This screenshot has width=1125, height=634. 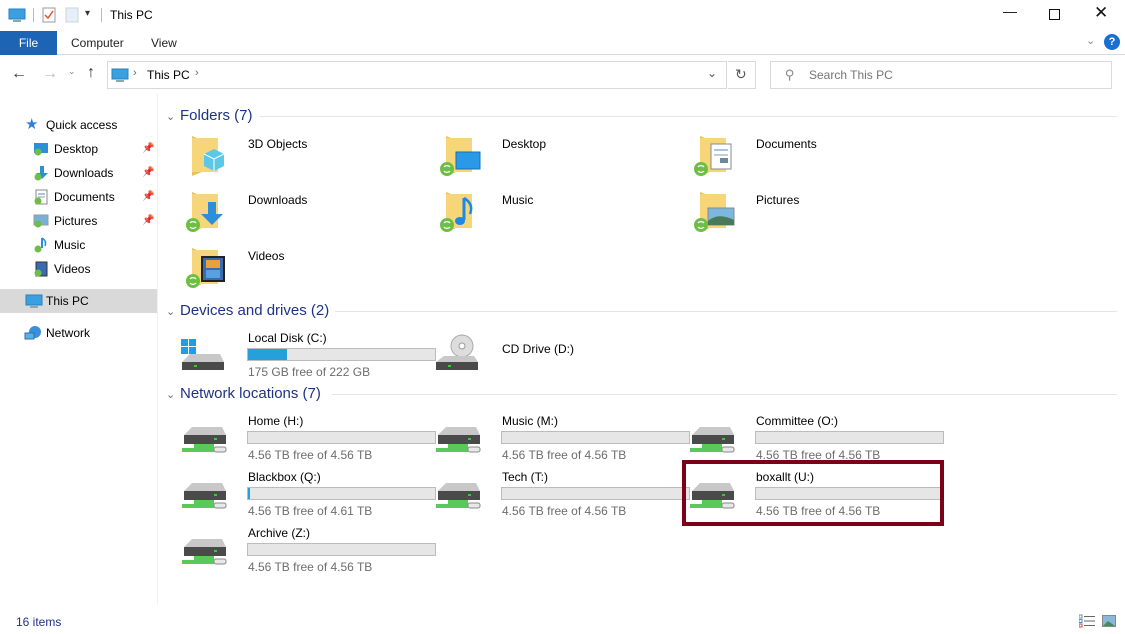 What do you see at coordinates (41, 173) in the screenshot?
I see `downloads-icon` at bounding box center [41, 173].